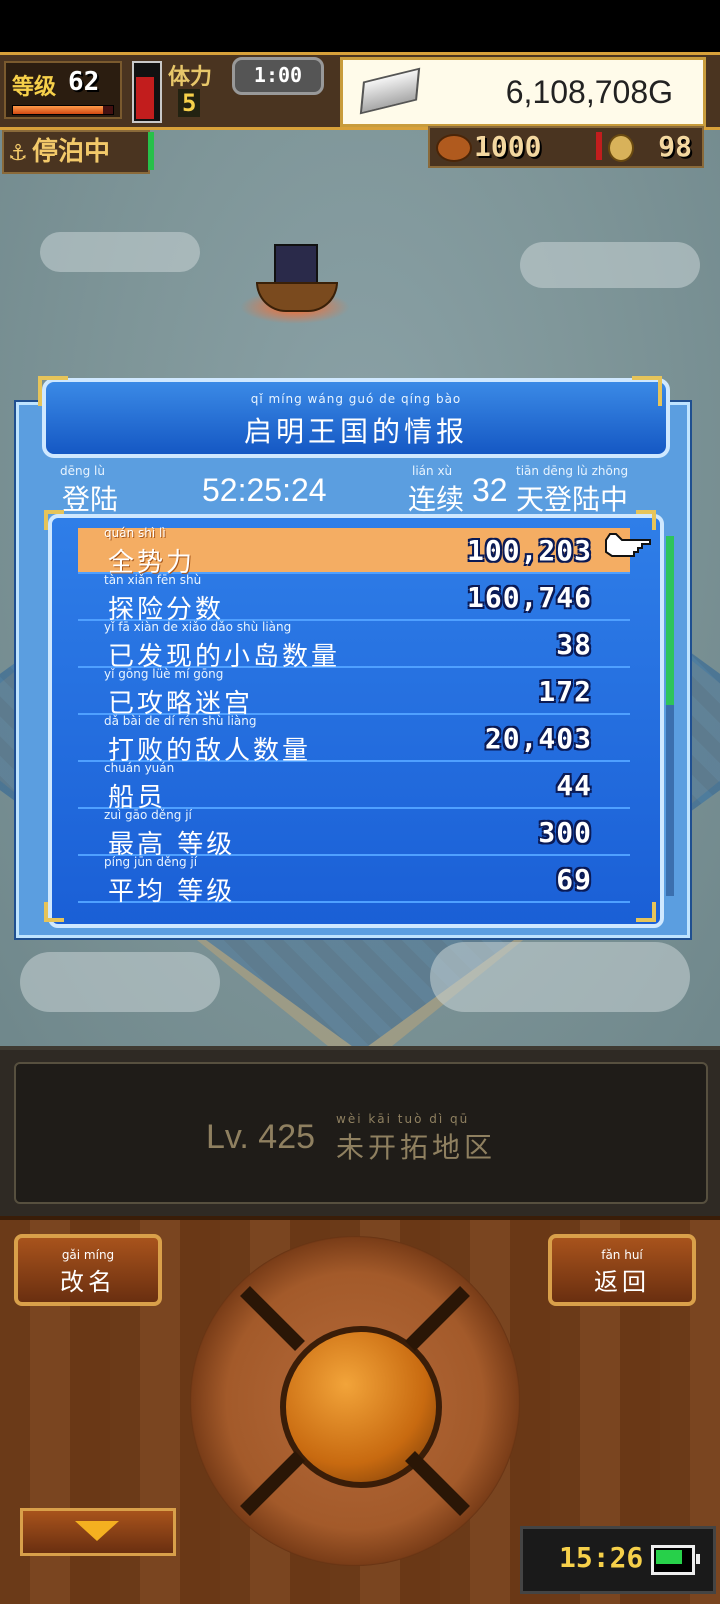  What do you see at coordinates (354, 787) in the screenshot?
I see `list-item: chuán yuán 船员 44` at bounding box center [354, 787].